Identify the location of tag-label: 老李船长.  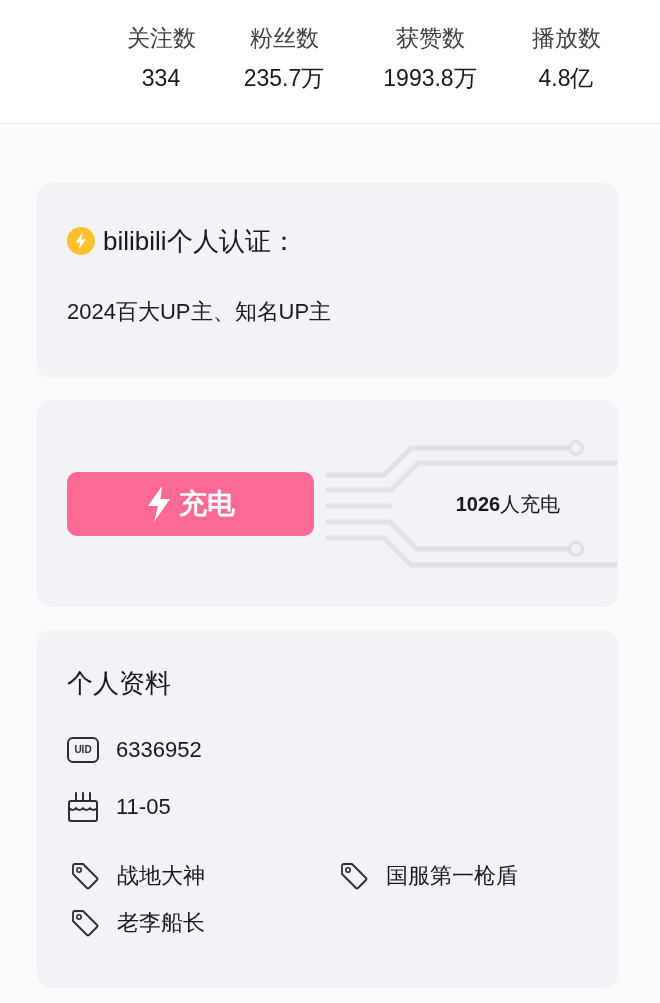
(161, 923).